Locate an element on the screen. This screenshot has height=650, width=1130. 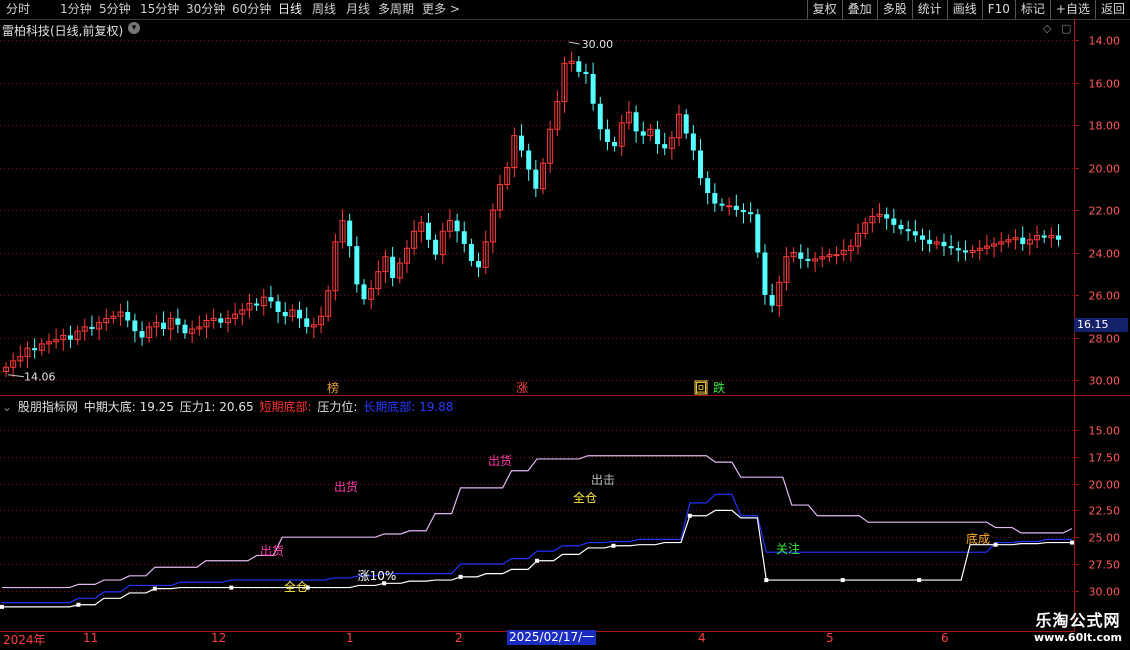
period-tab-5min: 5分钟 is located at coordinates (115, 9).